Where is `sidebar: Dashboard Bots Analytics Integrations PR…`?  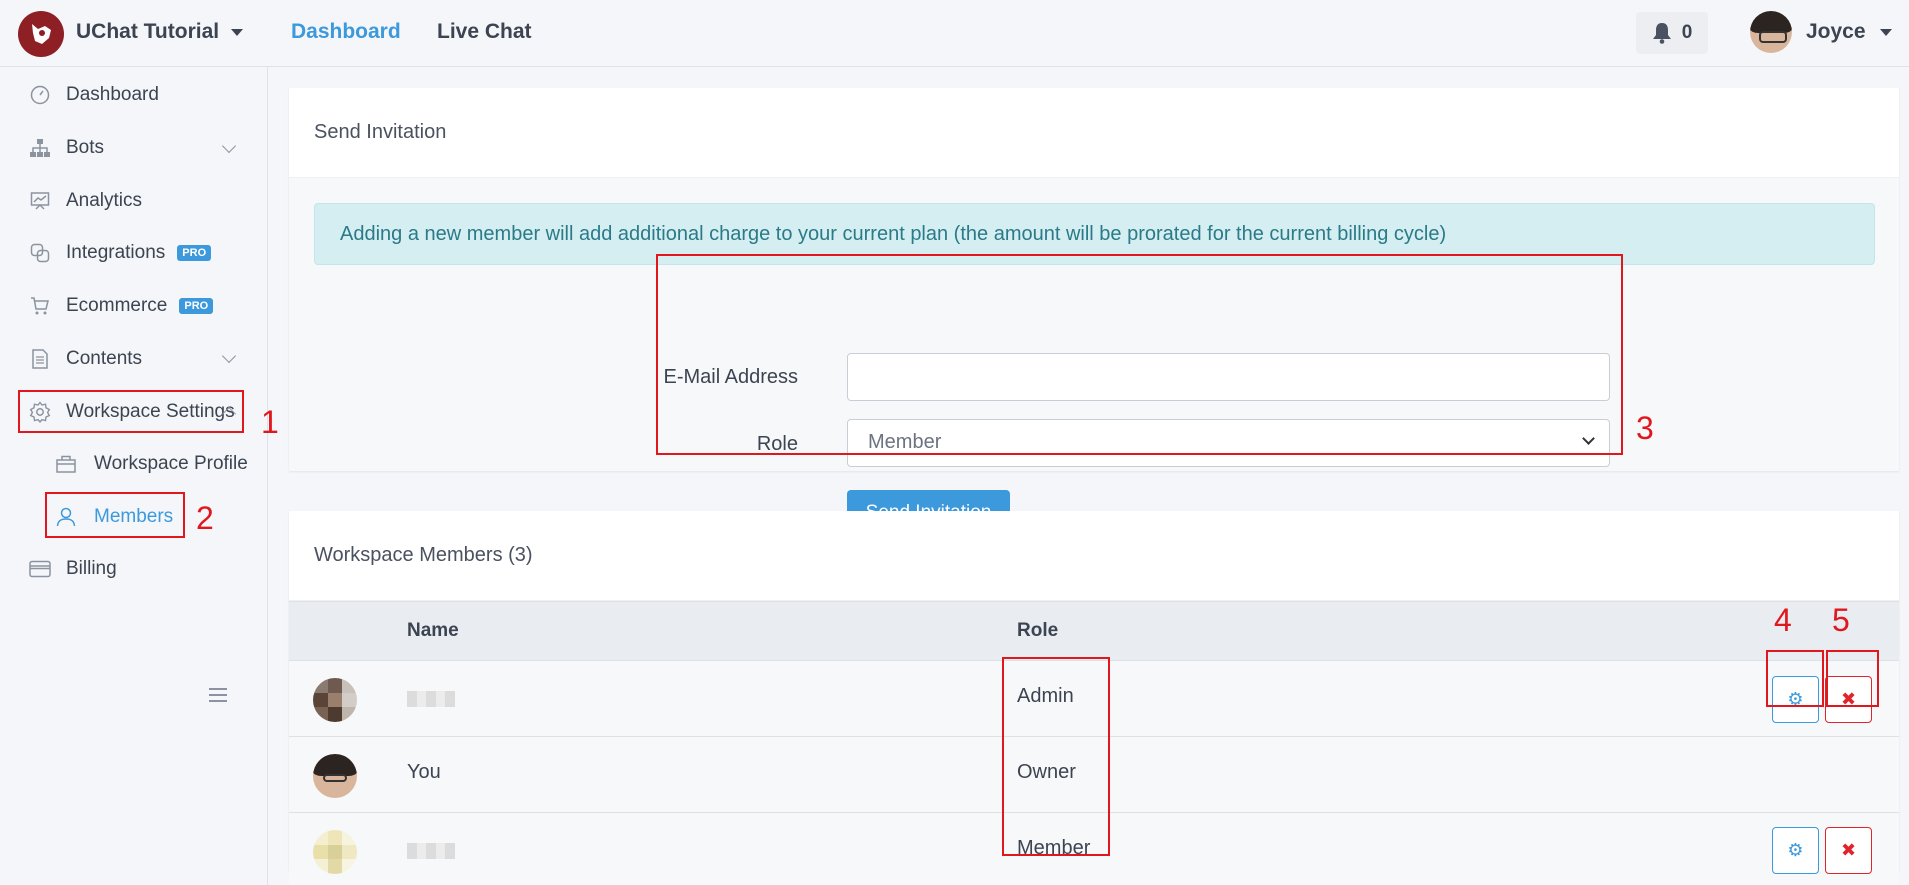 sidebar: Dashboard Bots Analytics Integrations PR… is located at coordinates (134, 476).